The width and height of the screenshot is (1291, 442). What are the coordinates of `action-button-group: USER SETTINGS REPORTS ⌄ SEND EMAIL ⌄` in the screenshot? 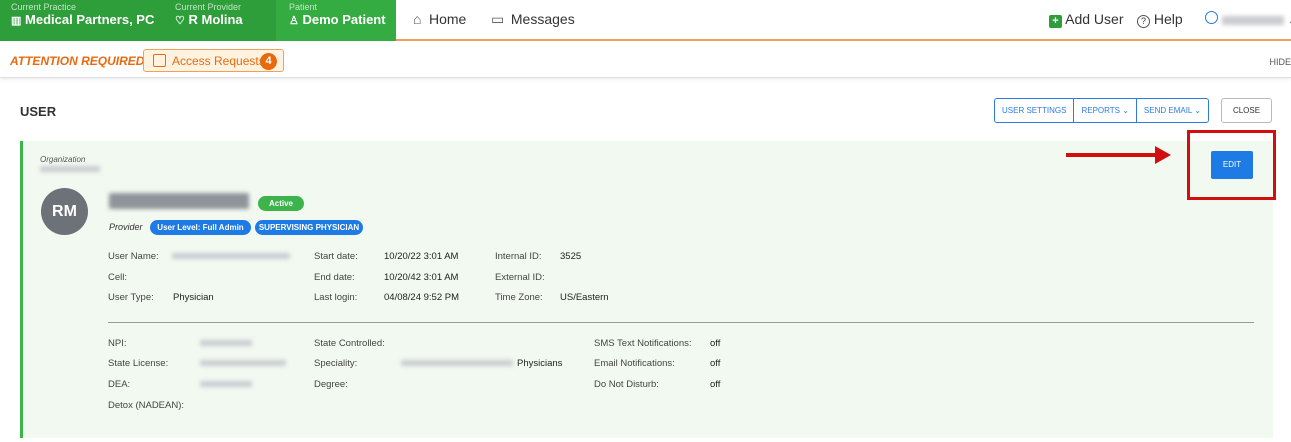 It's located at (1101, 110).